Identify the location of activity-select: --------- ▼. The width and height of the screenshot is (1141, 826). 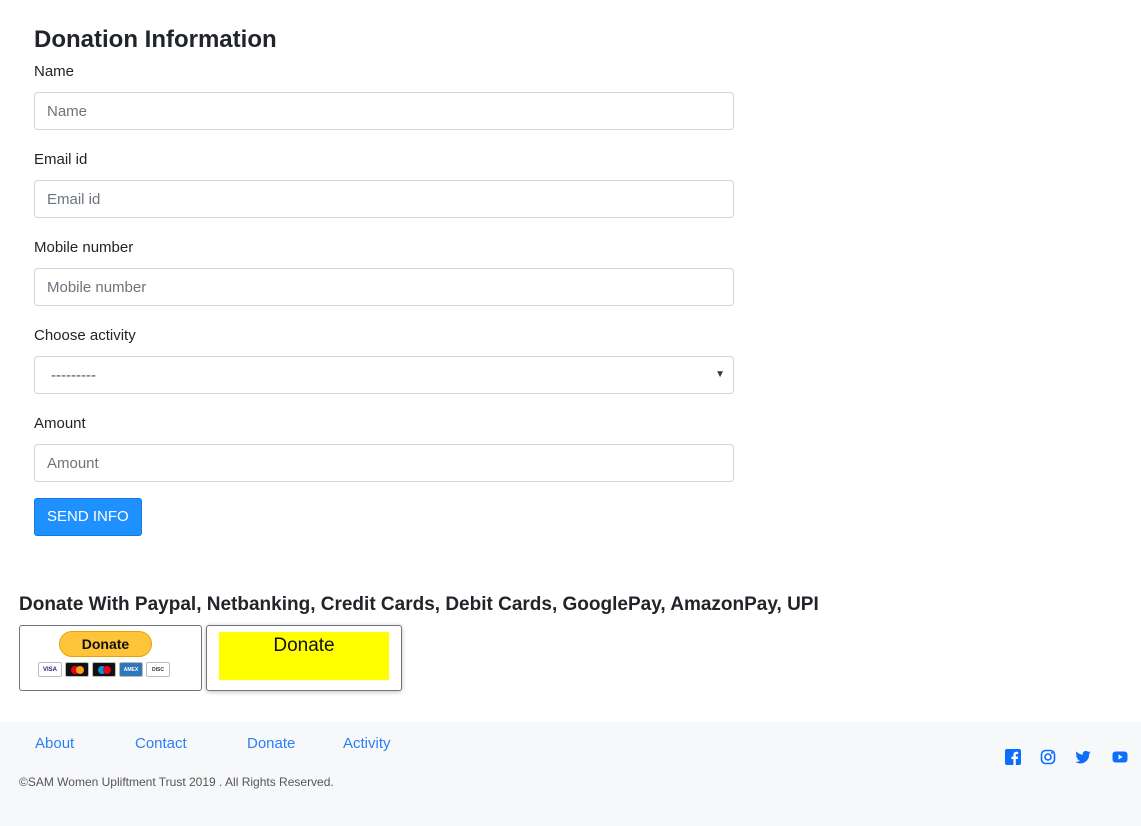
(384, 375).